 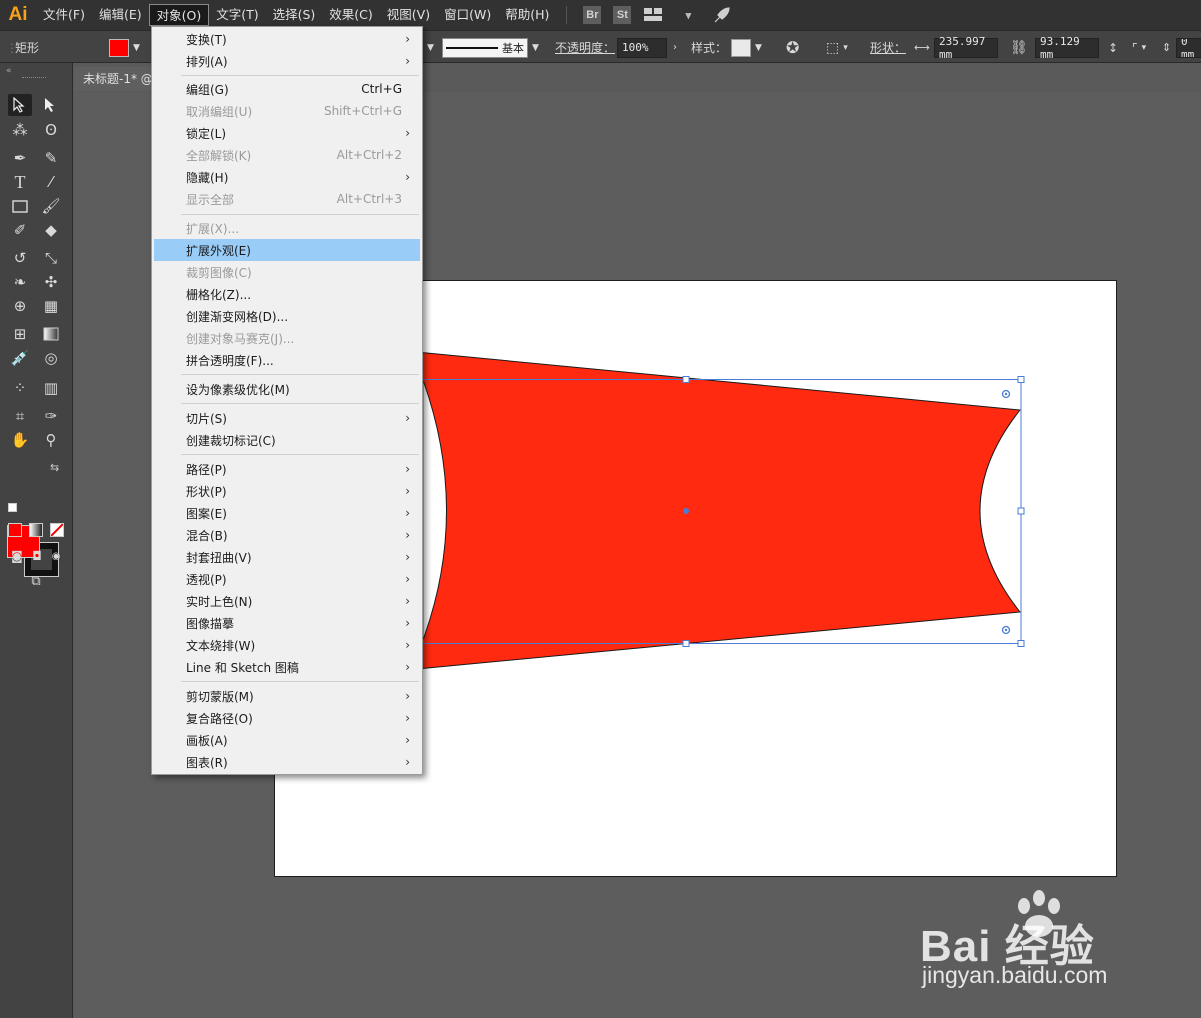 What do you see at coordinates (287, 667) in the screenshot?
I see `menu-item-line-sketch-art: Line 和 Sketch 图稿 ›` at bounding box center [287, 667].